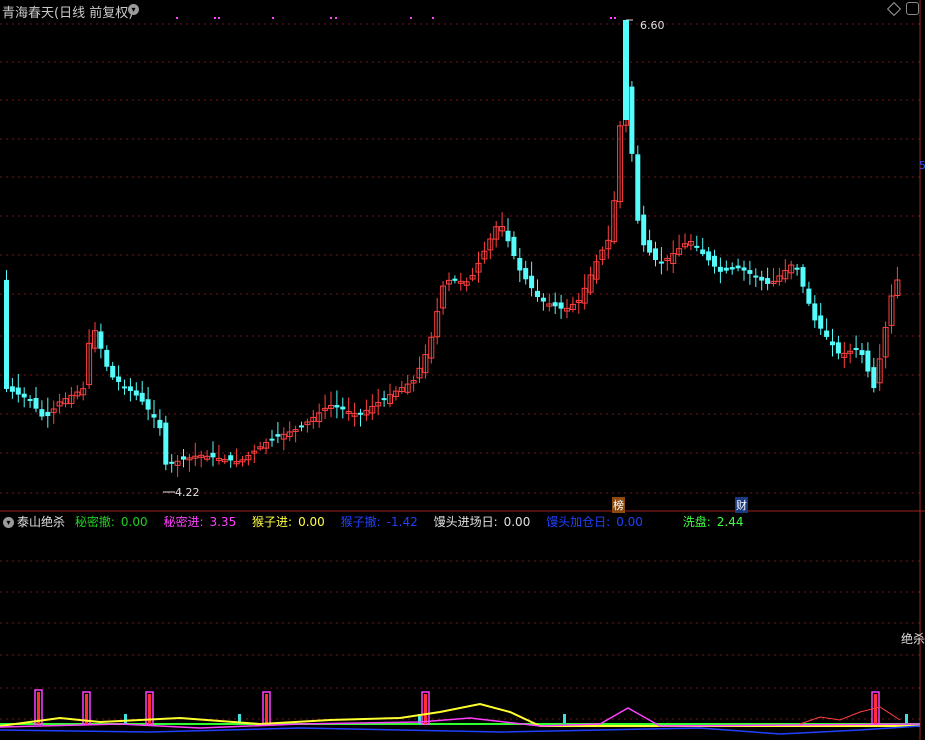  Describe the element at coordinates (912, 639) in the screenshot. I see `juesha-label: 绝杀` at that location.